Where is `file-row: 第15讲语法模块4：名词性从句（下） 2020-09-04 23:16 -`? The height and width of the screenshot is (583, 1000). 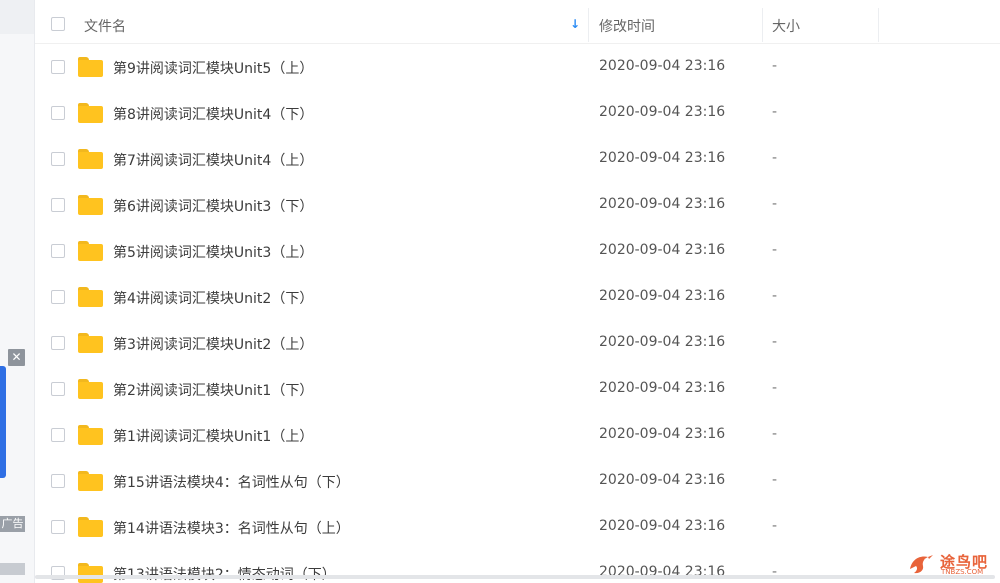
file-row: 第15讲语法模块4：名词性从句（下） 2020-09-04 23:16 - is located at coordinates (517, 481).